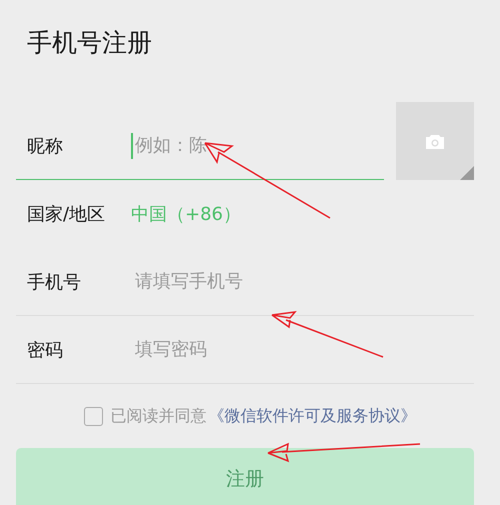 This screenshot has width=500, height=505. Describe the element at coordinates (54, 282) in the screenshot. I see `field-label: 手机号` at that location.